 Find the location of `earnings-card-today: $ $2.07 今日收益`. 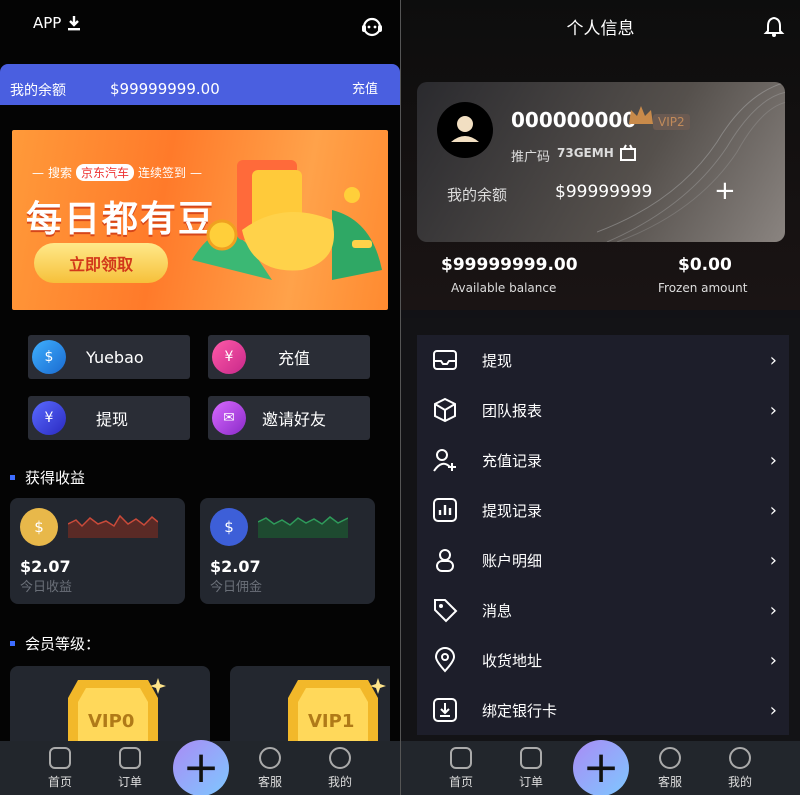

earnings-card-today: $ $2.07 今日收益 is located at coordinates (97, 551).